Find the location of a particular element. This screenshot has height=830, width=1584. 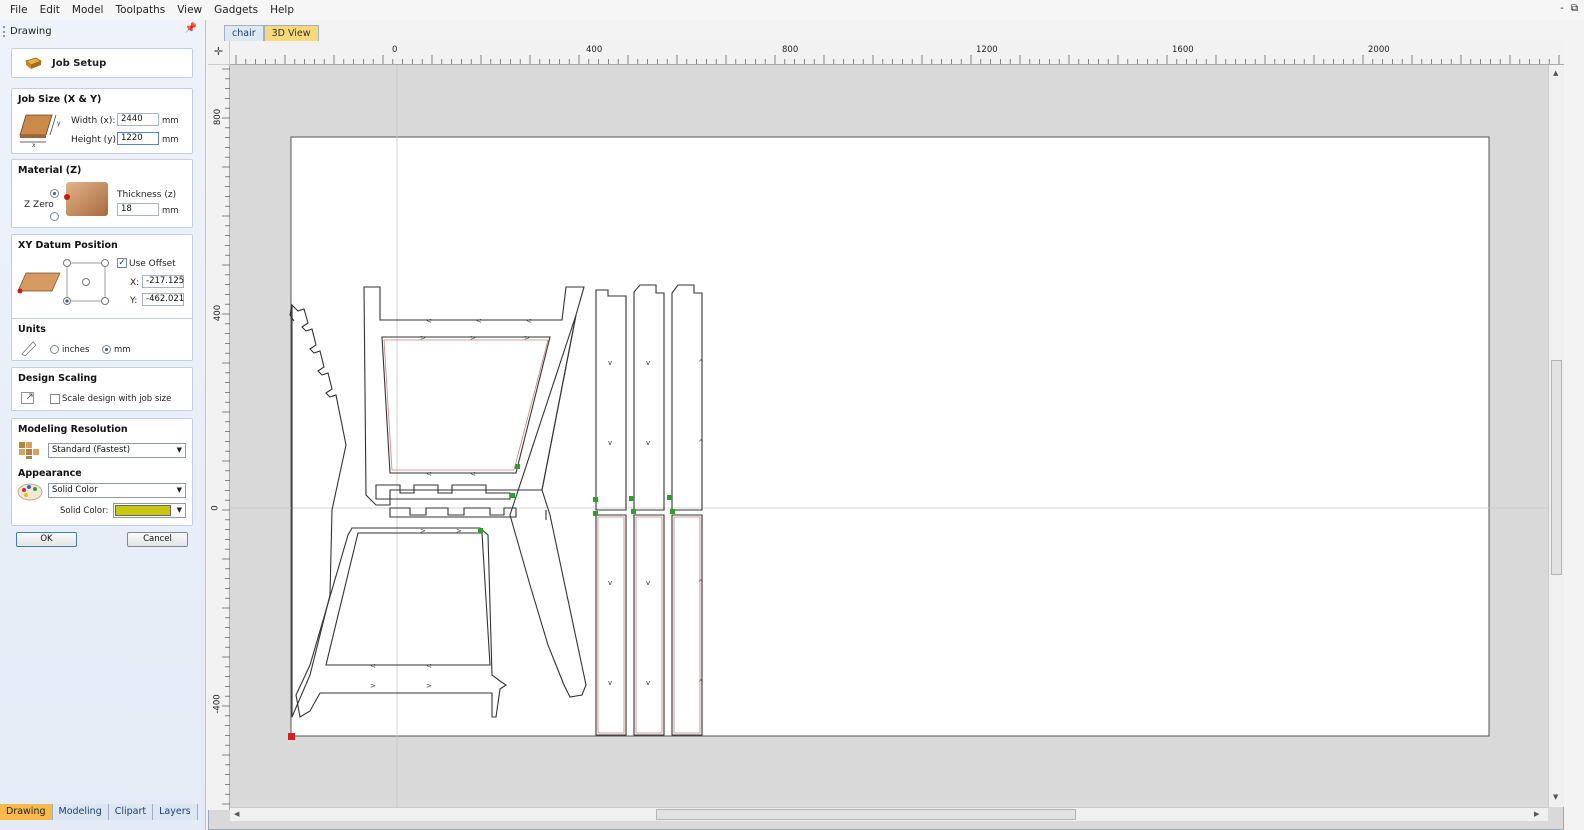

appearance-dropdown: Solid Color ▼ is located at coordinates (117, 490).